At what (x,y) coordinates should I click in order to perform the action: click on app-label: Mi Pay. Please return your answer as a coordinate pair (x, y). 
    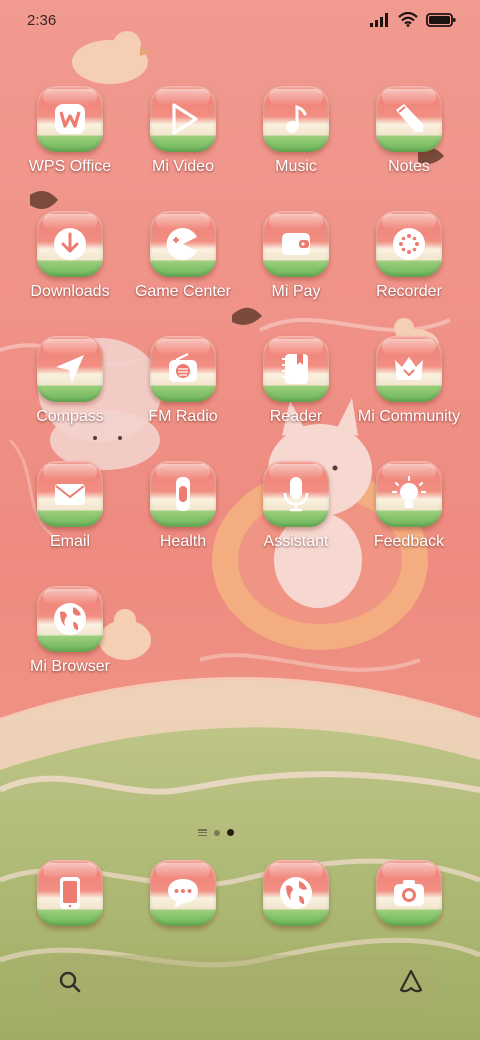
    Looking at the image, I should click on (296, 291).